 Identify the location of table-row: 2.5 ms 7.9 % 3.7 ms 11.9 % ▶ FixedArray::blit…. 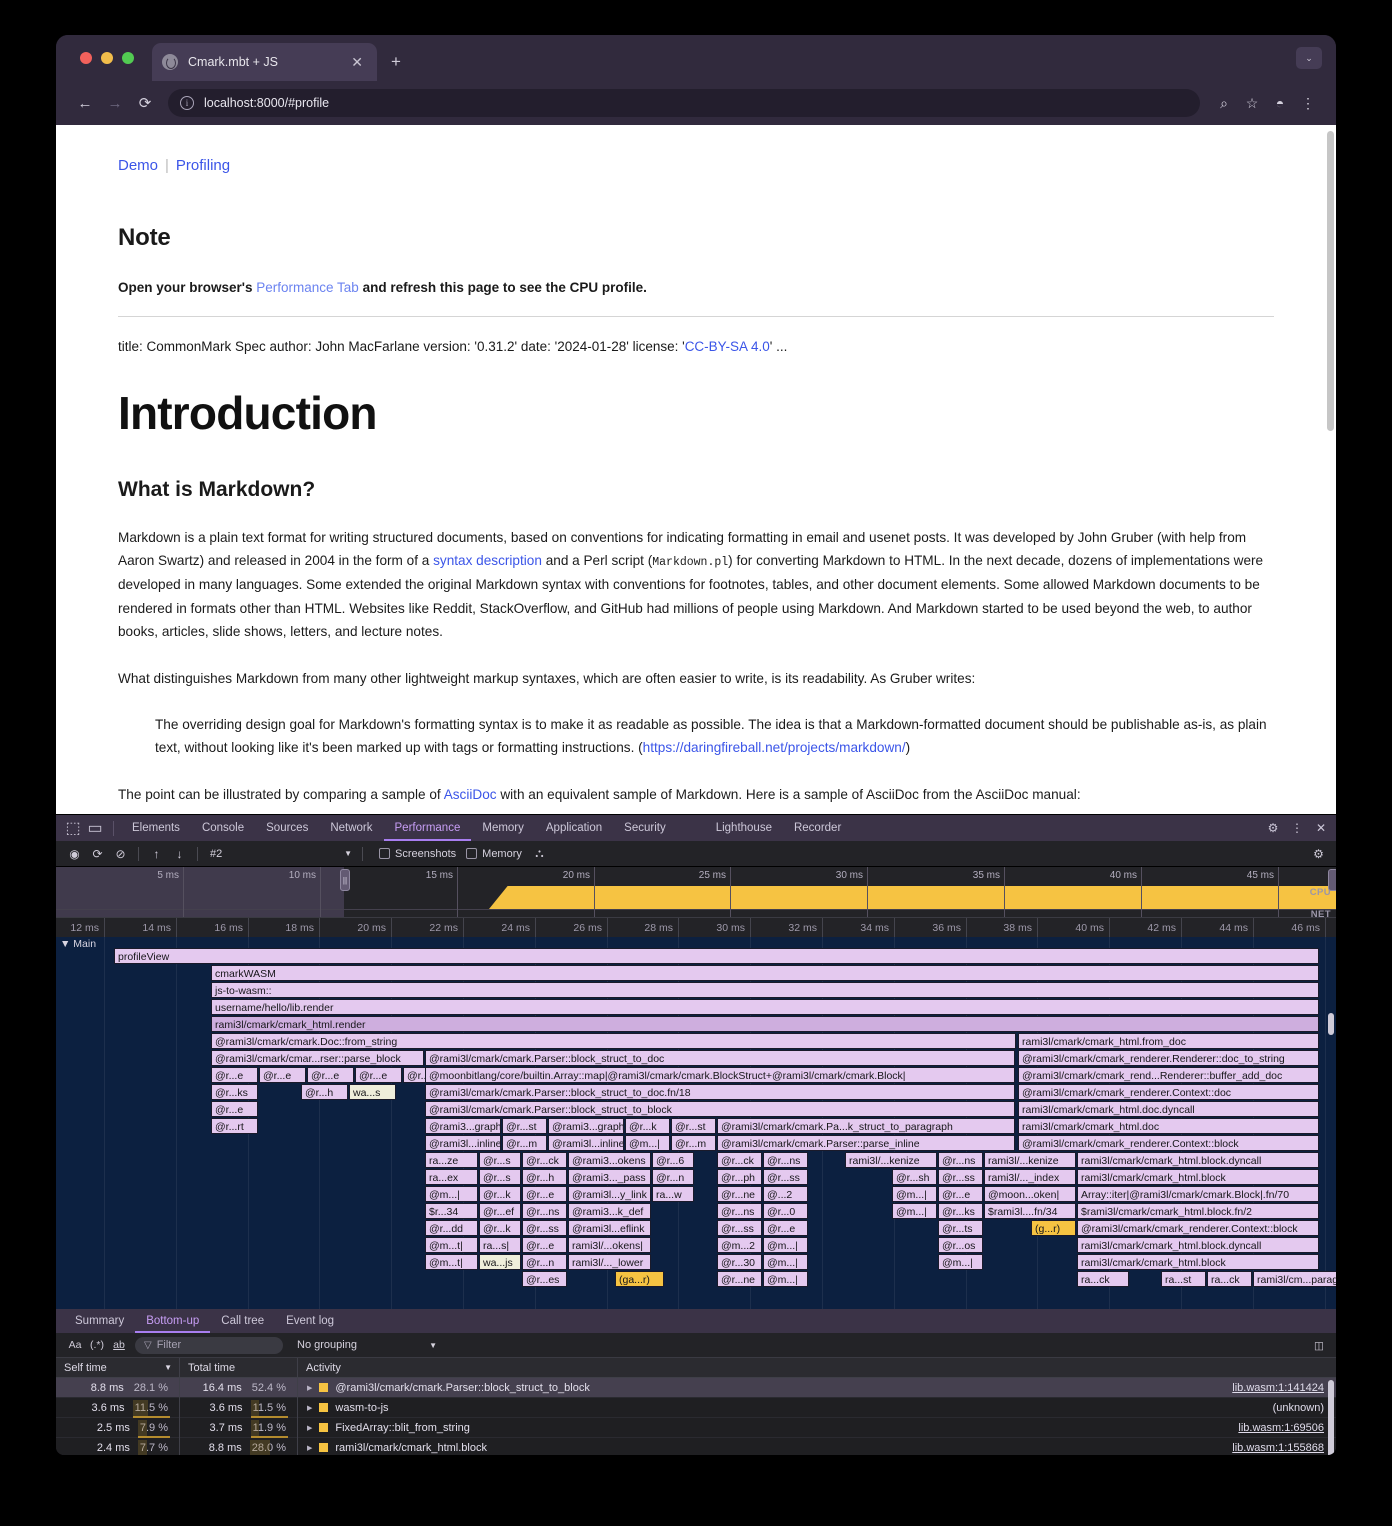
(696, 1427).